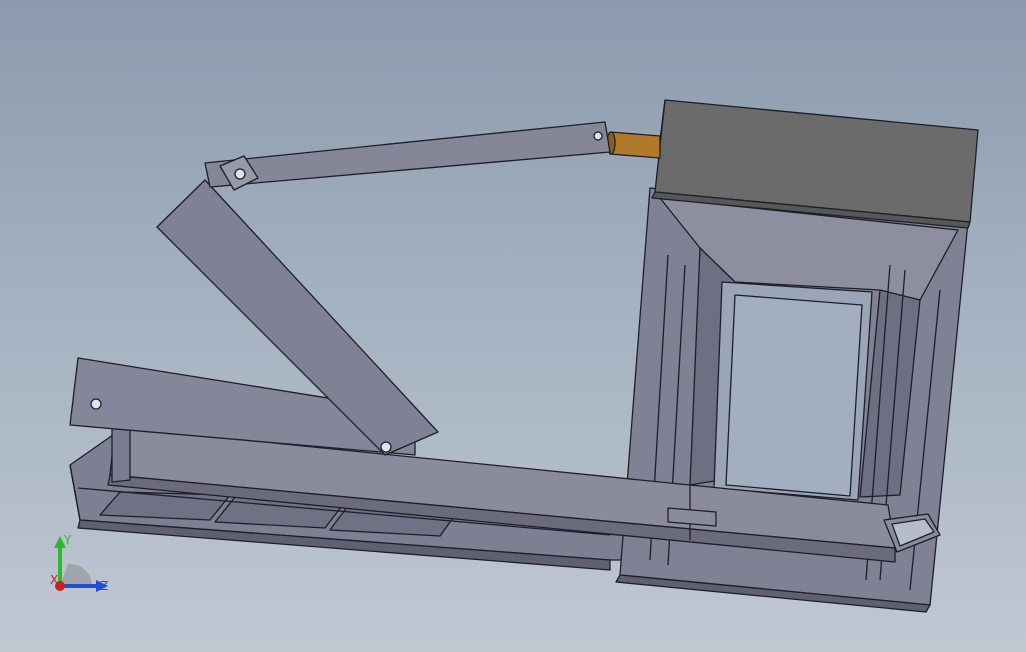  What do you see at coordinates (79, 563) in the screenshot?
I see `coordinate-triad: Y Z X` at bounding box center [79, 563].